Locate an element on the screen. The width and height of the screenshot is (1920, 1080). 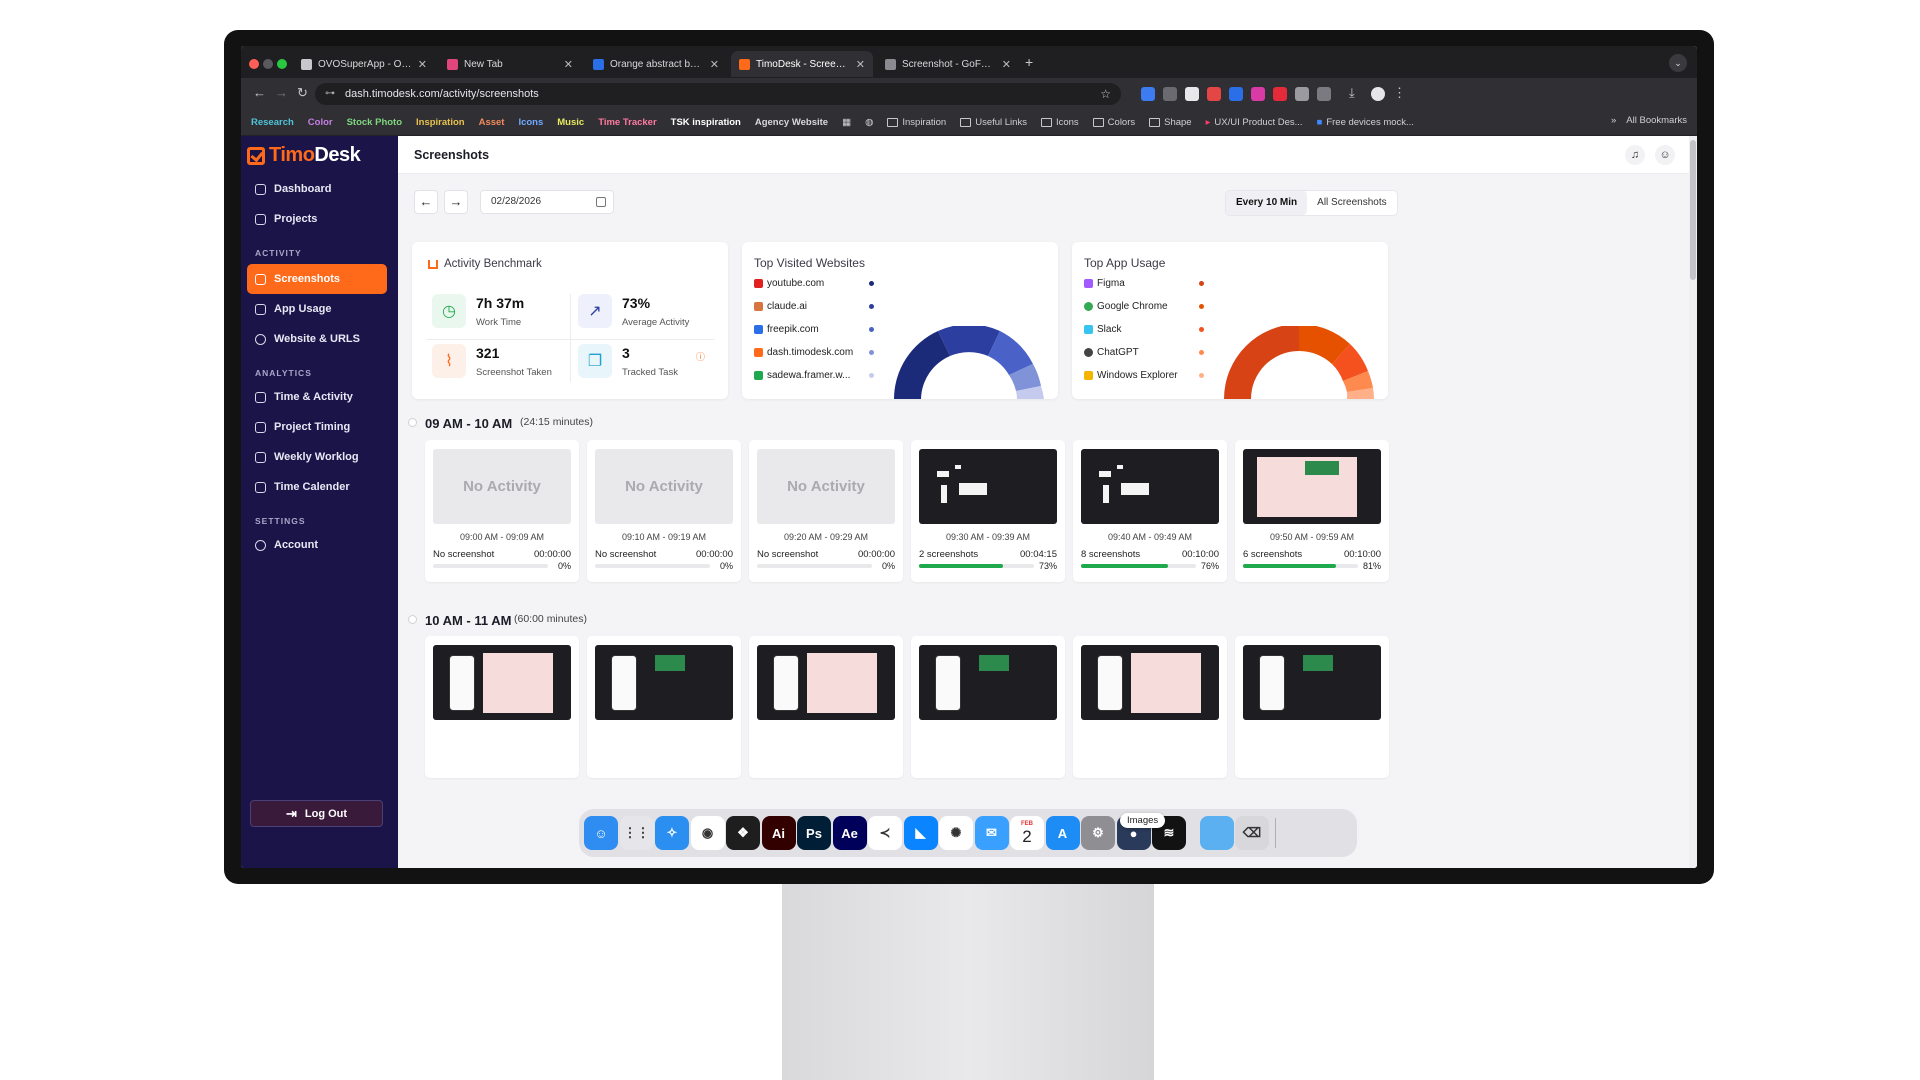
every-10-min-tab: Every 10 Min is located at coordinates (1267, 203).